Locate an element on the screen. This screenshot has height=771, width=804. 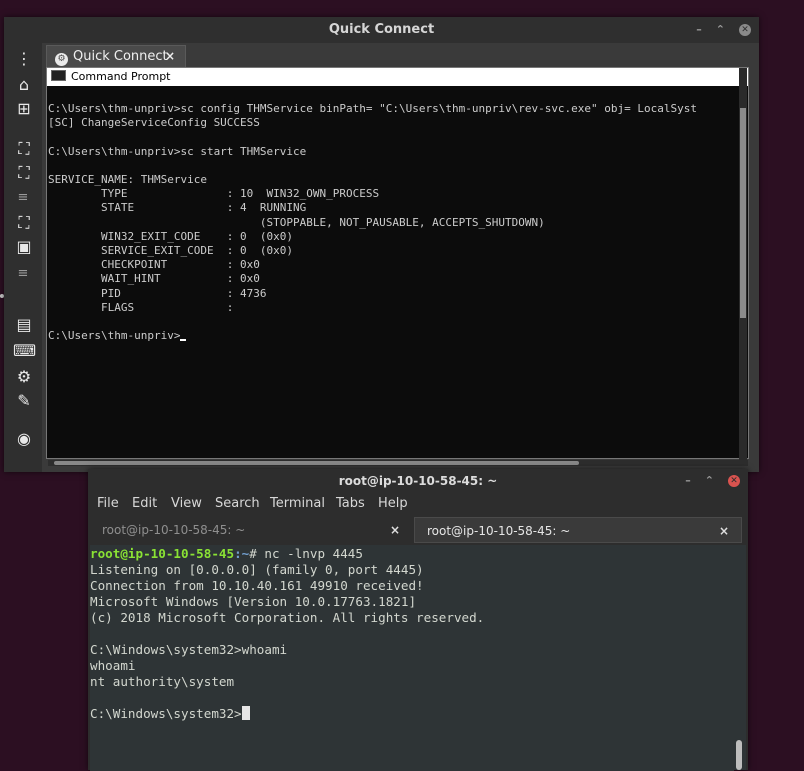
scale-icon: ⛶ is located at coordinates (24, 223).